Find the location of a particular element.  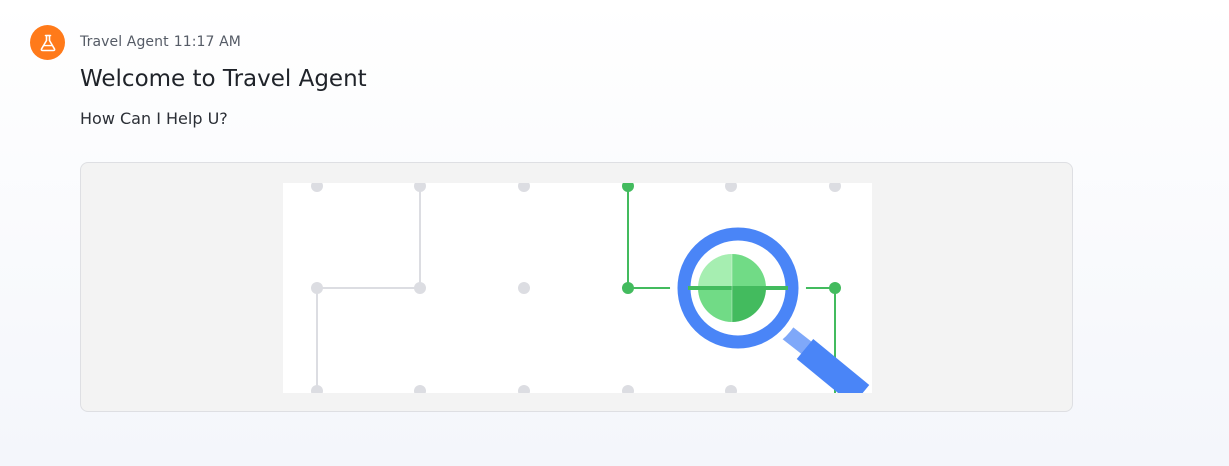

message-time: 11:17 AM is located at coordinates (207, 42).